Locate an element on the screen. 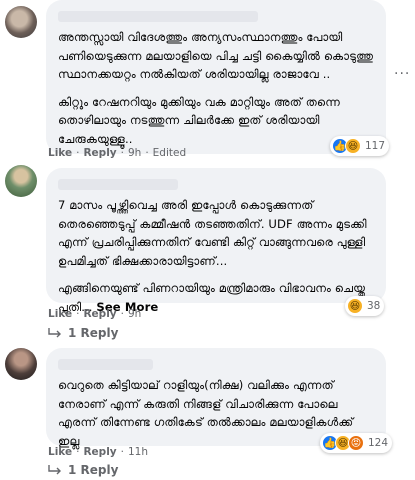 The height and width of the screenshot is (480, 415). comment-actions: Like · Reply · 9h is located at coordinates (95, 314).